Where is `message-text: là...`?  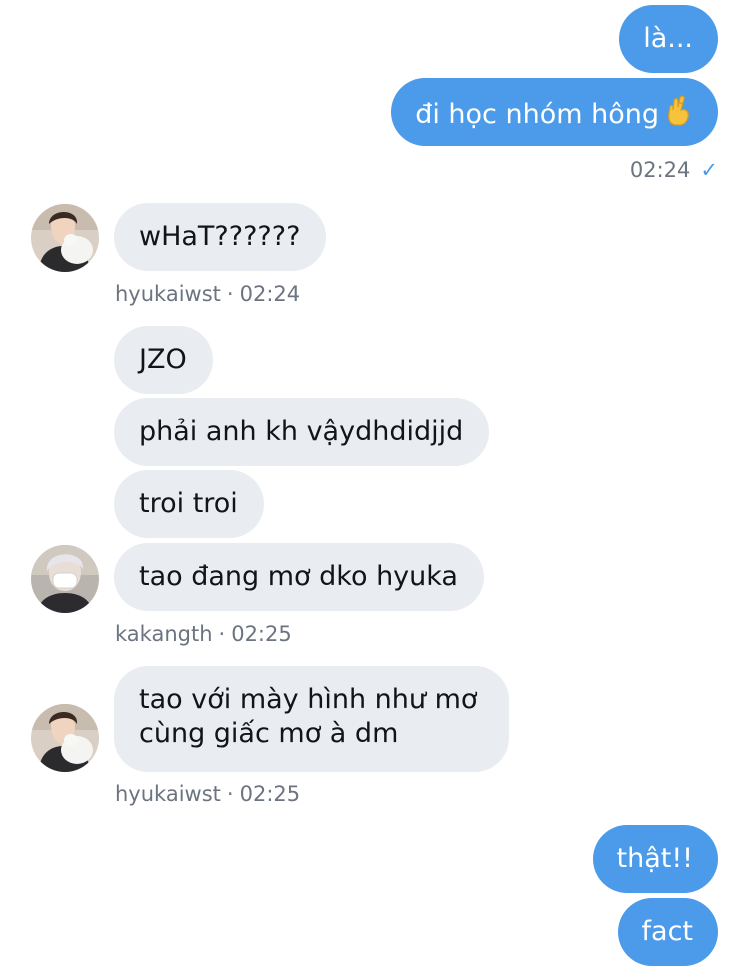
message-text: là... is located at coordinates (668, 38).